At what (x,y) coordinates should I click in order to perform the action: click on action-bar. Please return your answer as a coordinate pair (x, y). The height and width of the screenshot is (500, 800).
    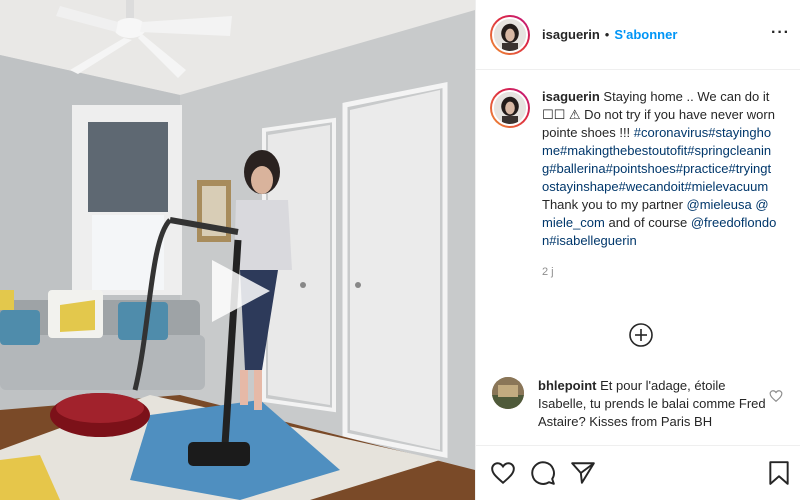
    Looking at the image, I should click on (638, 472).